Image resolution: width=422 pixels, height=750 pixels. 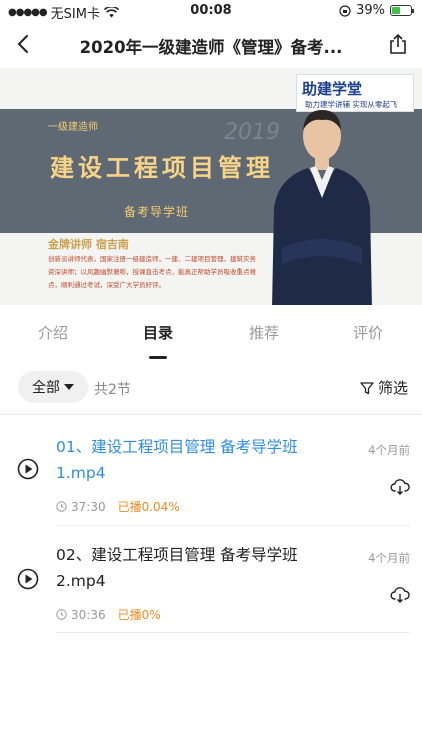 I want to click on banner-category: 一级建造师, so click(x=73, y=127).